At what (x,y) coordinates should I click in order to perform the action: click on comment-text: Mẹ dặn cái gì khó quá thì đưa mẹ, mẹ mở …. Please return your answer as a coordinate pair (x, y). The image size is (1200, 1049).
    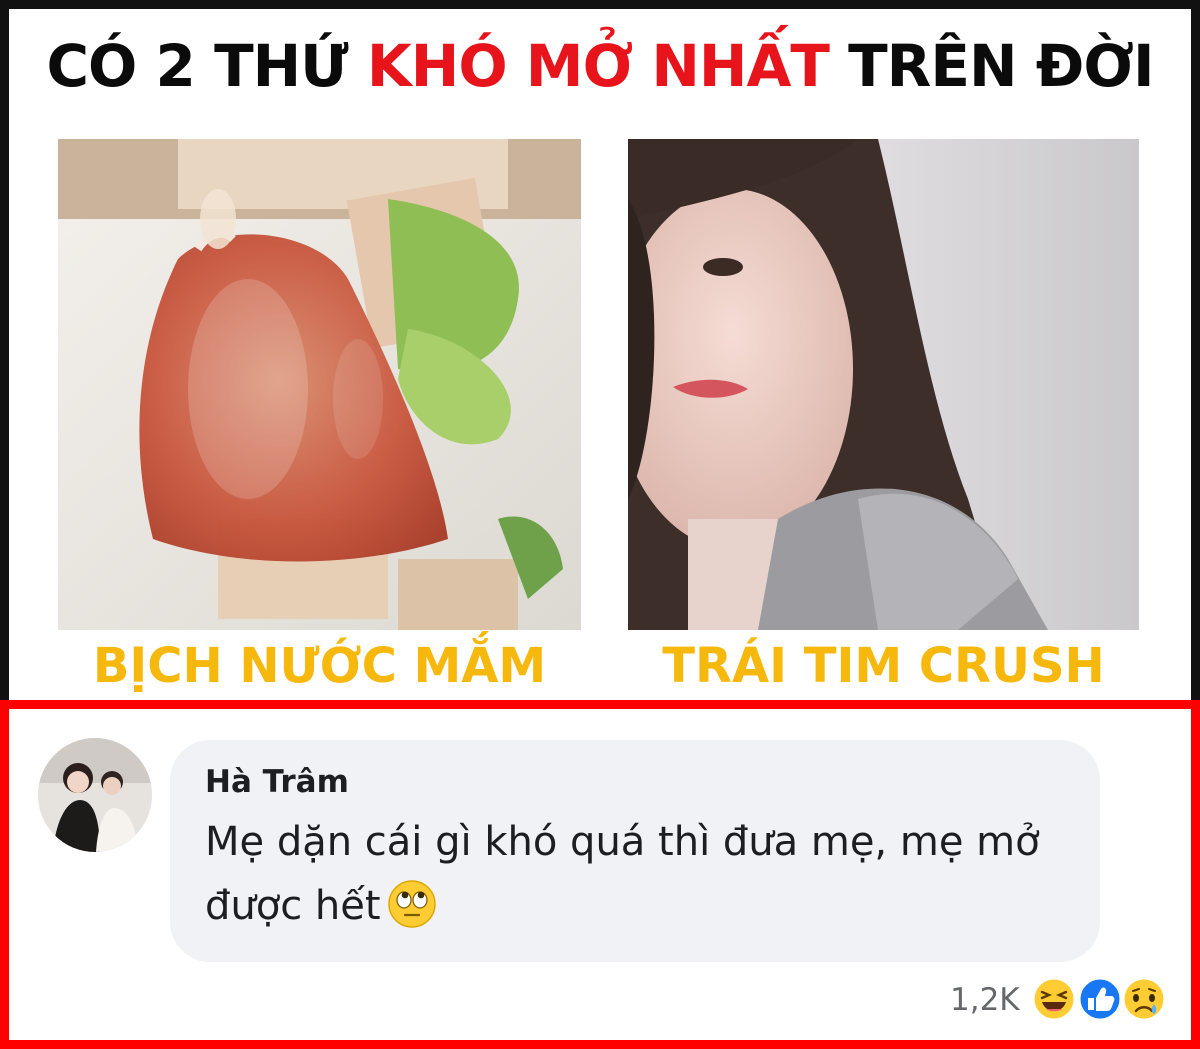
    Looking at the image, I should click on (645, 874).